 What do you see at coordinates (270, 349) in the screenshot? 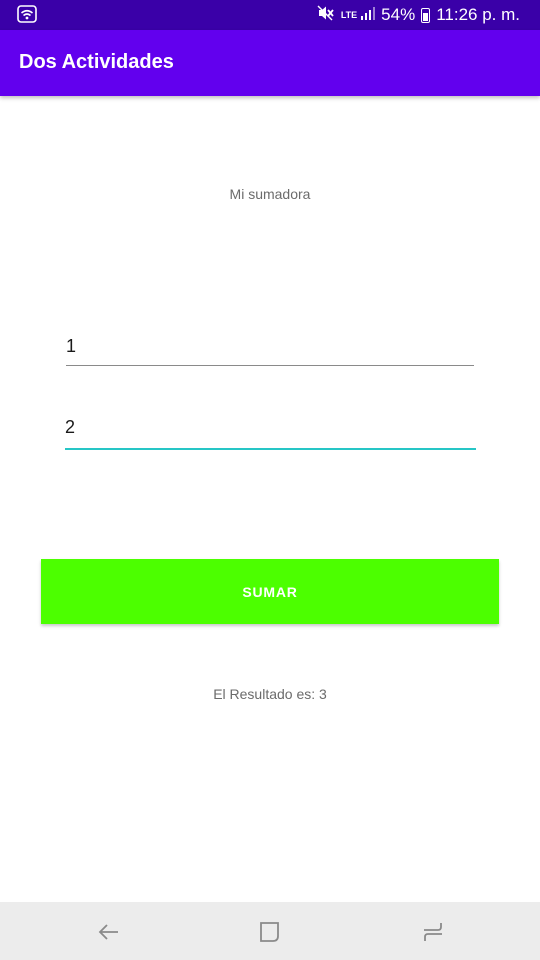
I see `first-number-field: 1` at bounding box center [270, 349].